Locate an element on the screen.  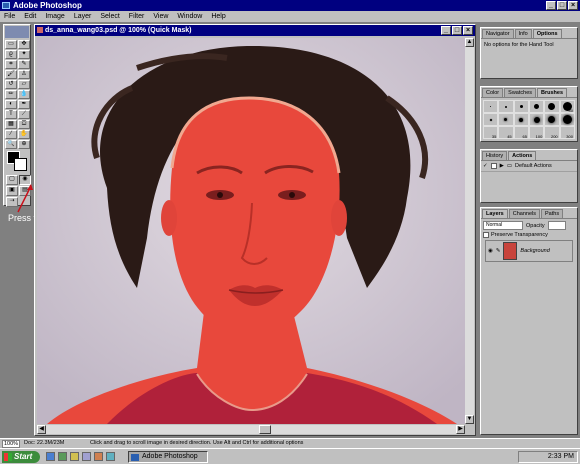
brush-preset: 200 is located at coordinates (552, 132).